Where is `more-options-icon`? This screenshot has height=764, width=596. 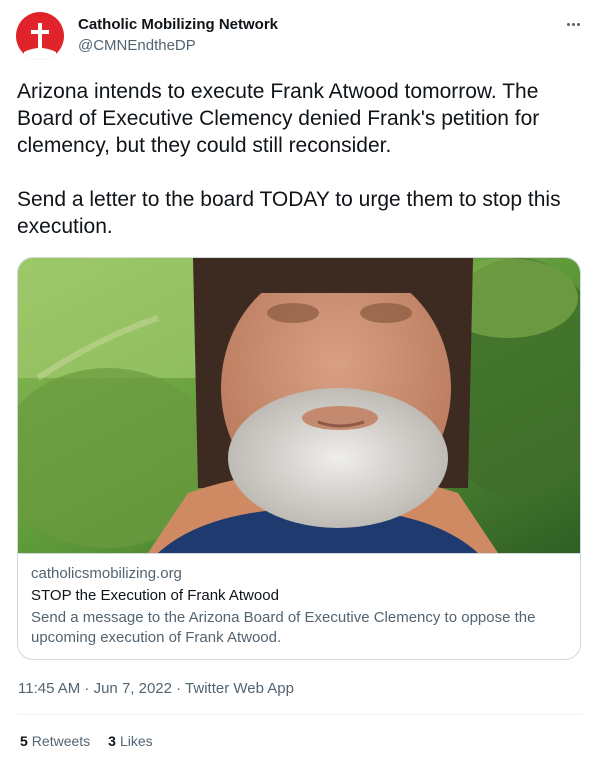 more-options-icon is located at coordinates (573, 24).